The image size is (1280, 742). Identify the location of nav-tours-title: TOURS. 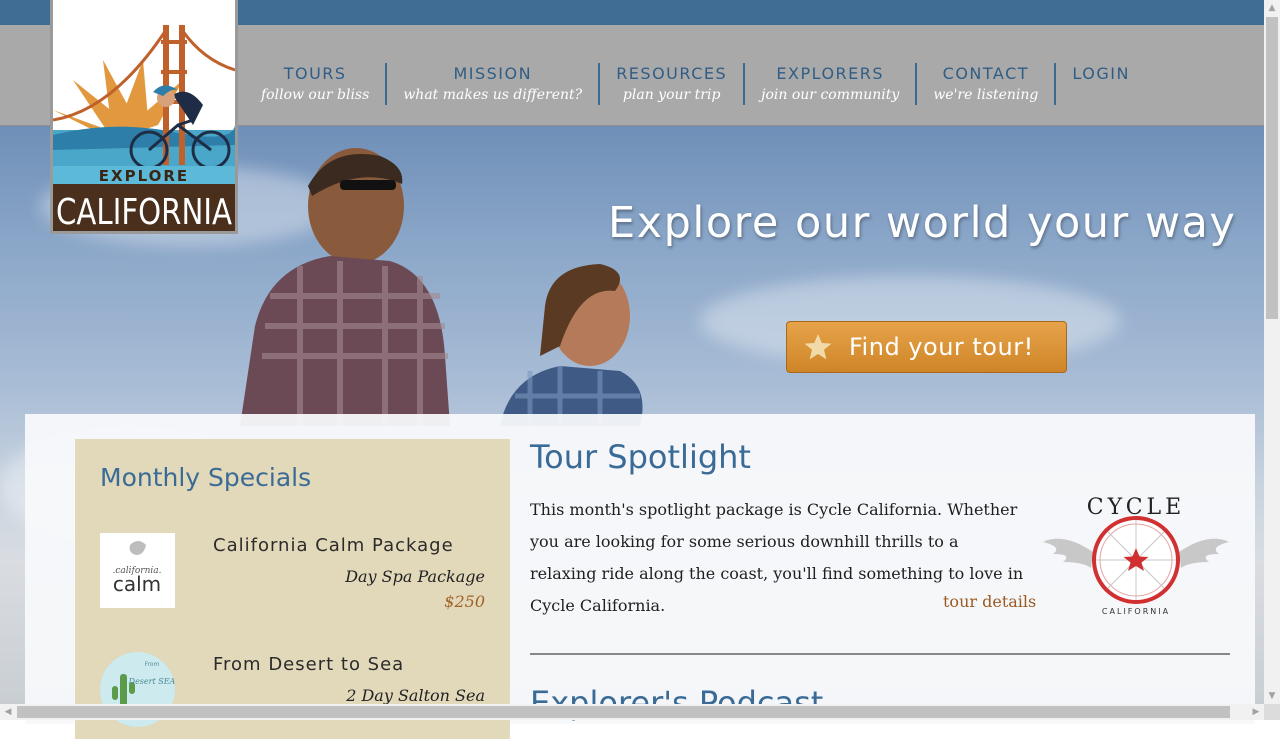
(315, 73).